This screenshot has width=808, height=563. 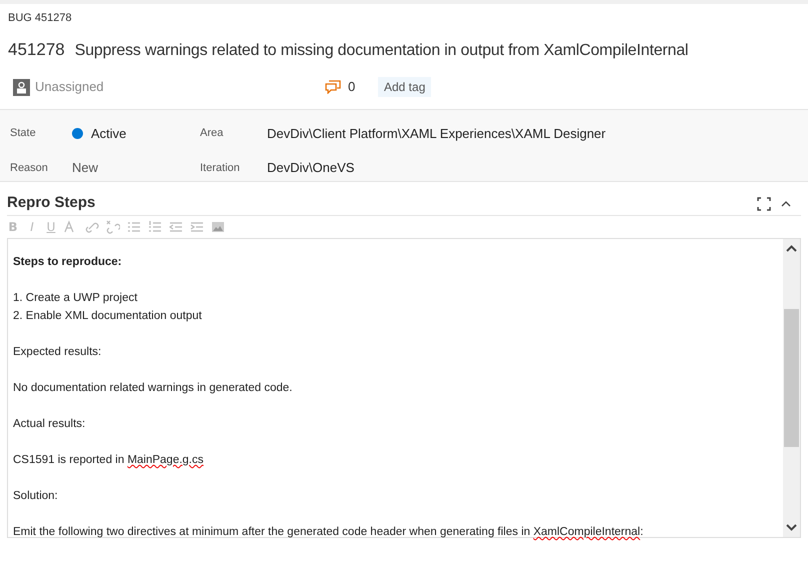 What do you see at coordinates (21, 87) in the screenshot?
I see `person-icon` at bounding box center [21, 87].